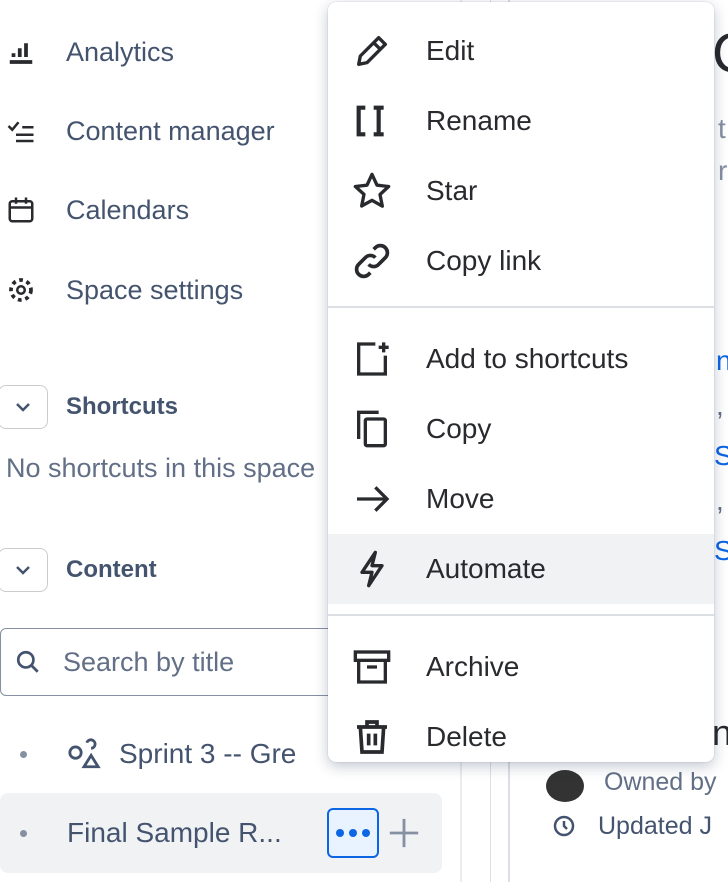 This screenshot has height=882, width=728. Describe the element at coordinates (155, 289) in the screenshot. I see `nav-label: Space settings` at that location.